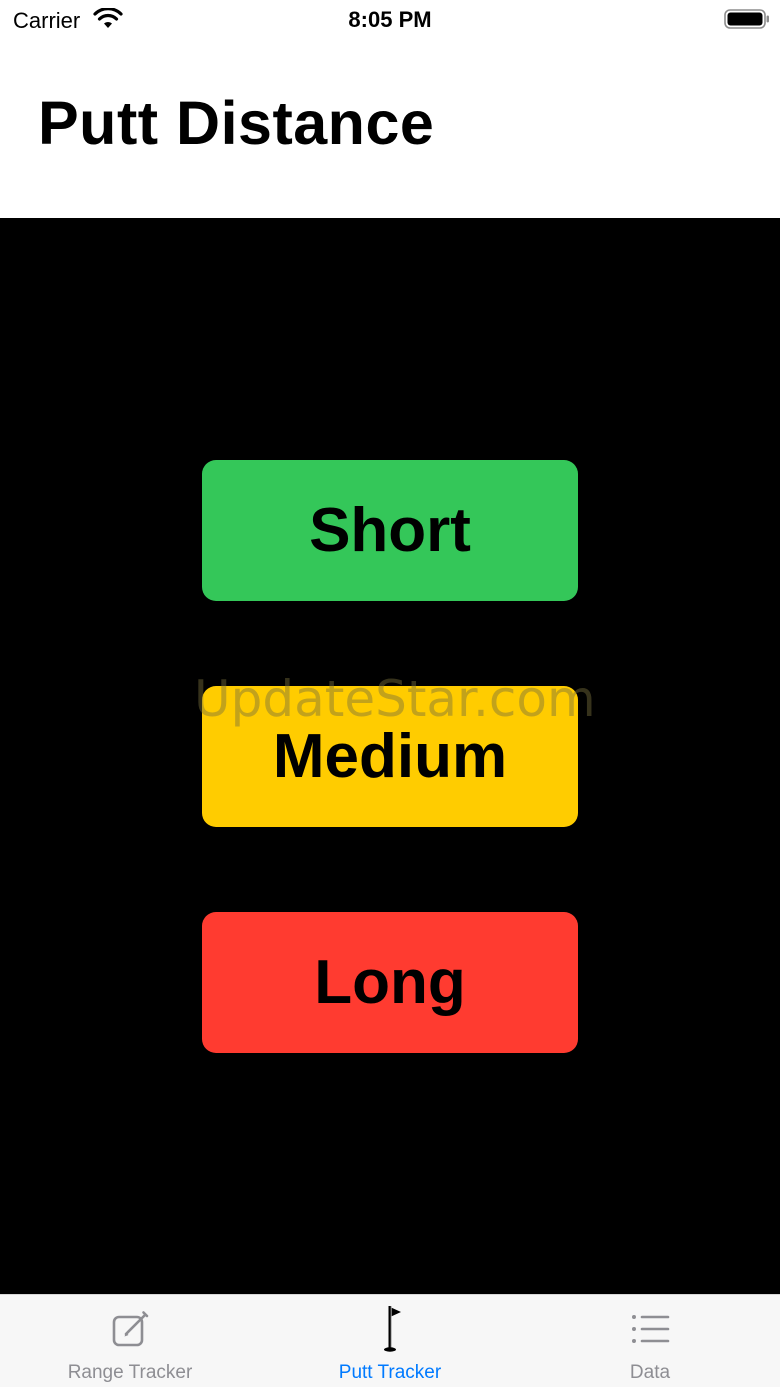 This screenshot has width=780, height=1388. Describe the element at coordinates (390, 530) in the screenshot. I see `short-button: Short` at that location.